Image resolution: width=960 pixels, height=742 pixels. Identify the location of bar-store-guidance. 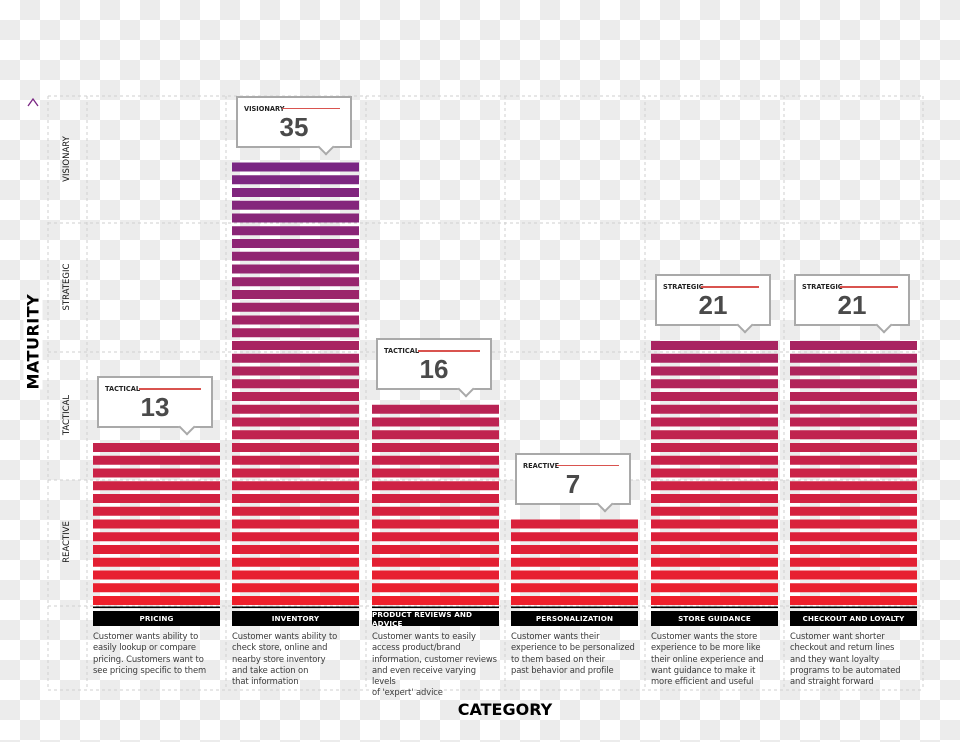
(714, 475).